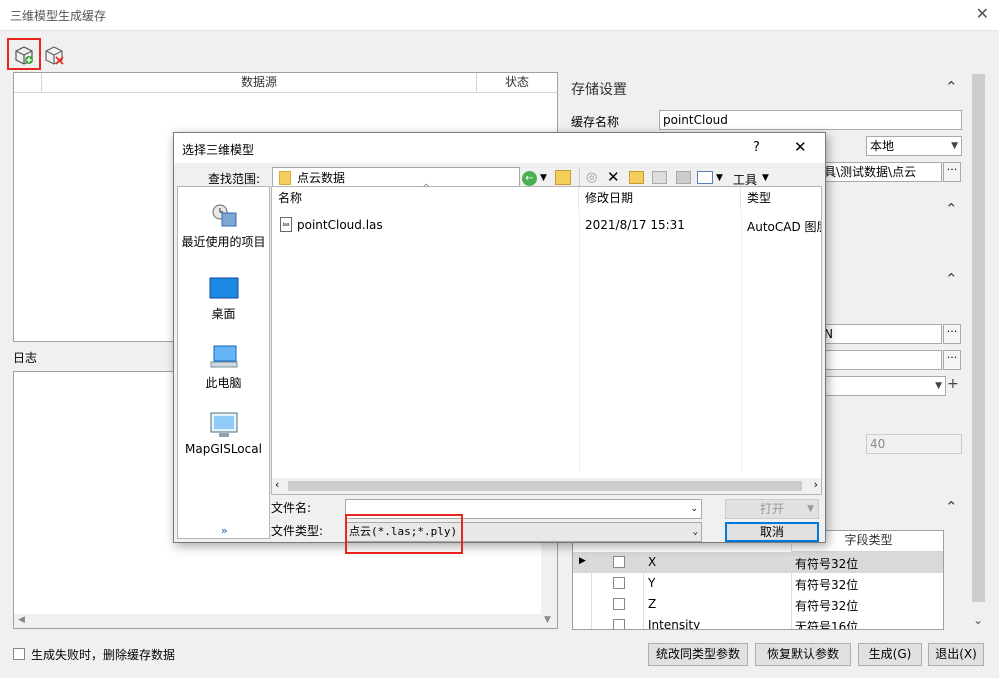 This screenshot has height=678, width=999. What do you see at coordinates (277, 621) in the screenshot?
I see `log-hscrollbar: ◀` at bounding box center [277, 621].